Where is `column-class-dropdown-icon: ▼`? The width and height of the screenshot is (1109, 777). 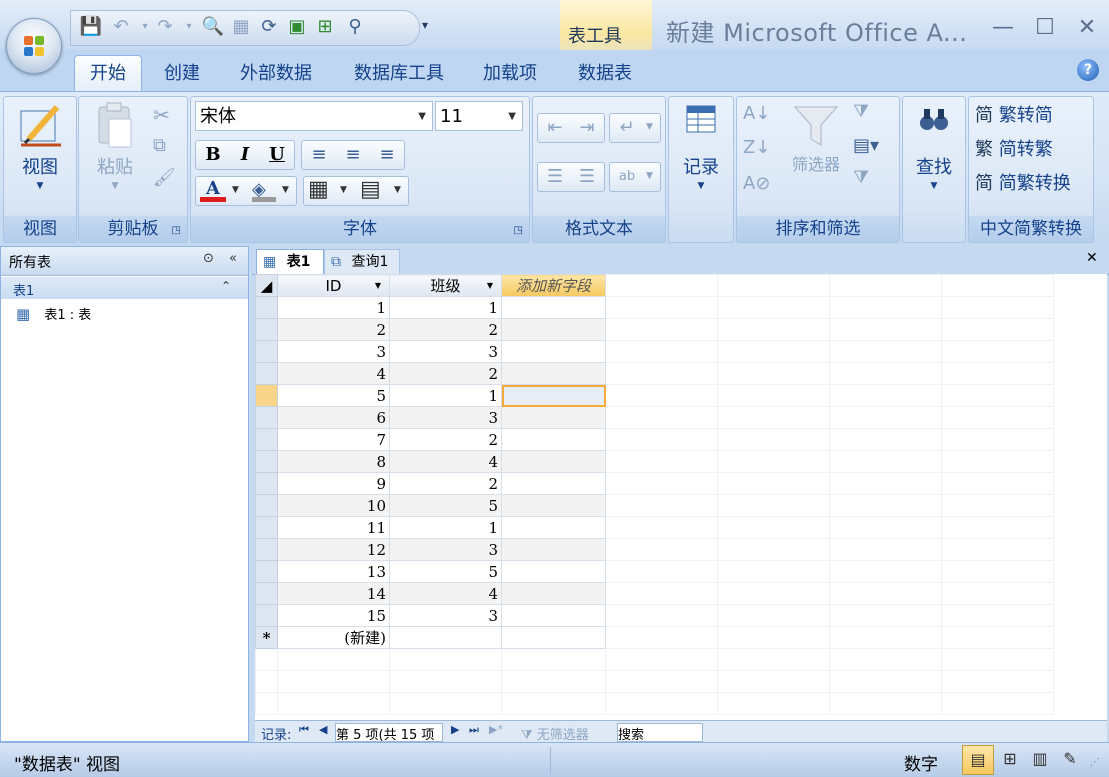
column-class-dropdown-icon: ▼ is located at coordinates (490, 285).